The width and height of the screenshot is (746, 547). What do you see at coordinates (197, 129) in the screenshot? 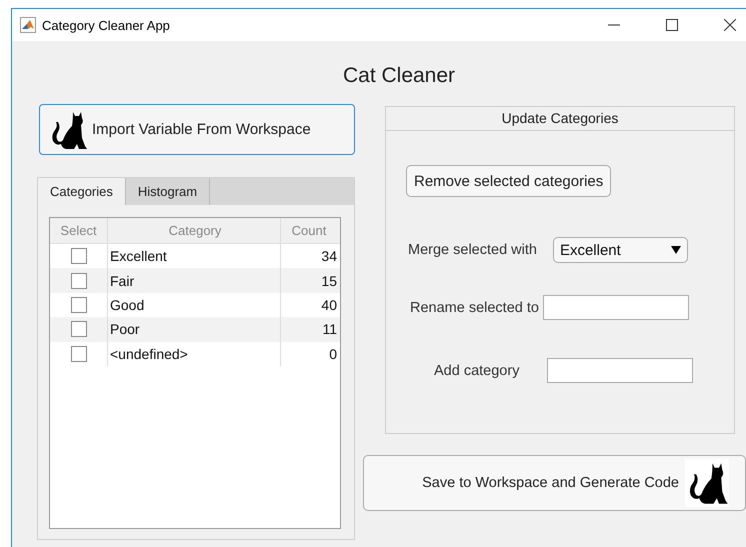
I see `import-button: Import Variable From Workspace` at bounding box center [197, 129].